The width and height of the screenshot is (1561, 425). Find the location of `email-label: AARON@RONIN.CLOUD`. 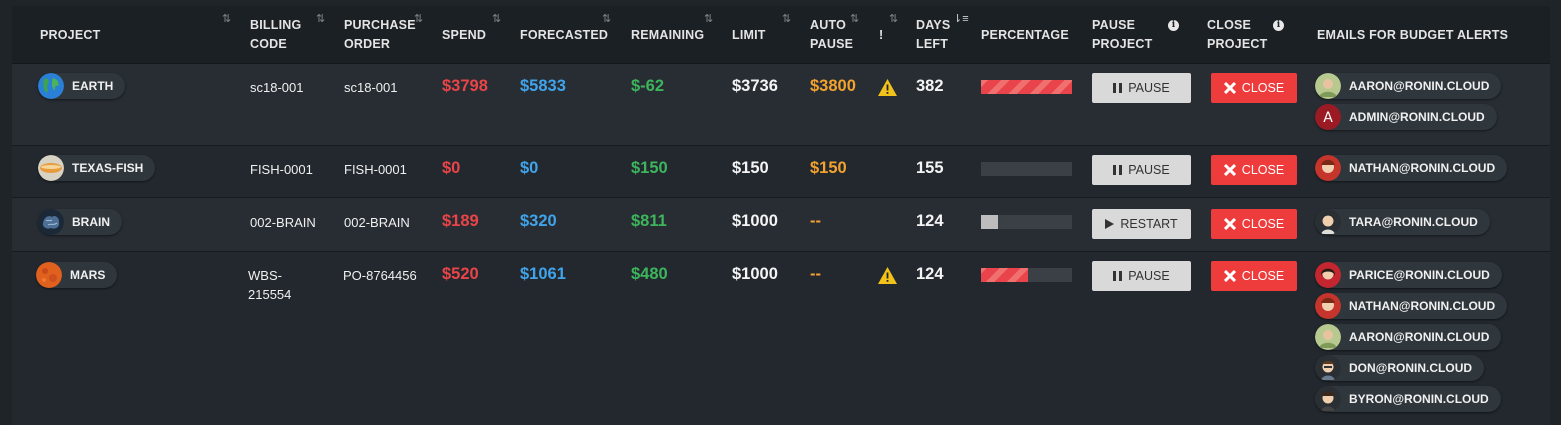

email-label: AARON@RONIN.CLOUD is located at coordinates (1419, 86).